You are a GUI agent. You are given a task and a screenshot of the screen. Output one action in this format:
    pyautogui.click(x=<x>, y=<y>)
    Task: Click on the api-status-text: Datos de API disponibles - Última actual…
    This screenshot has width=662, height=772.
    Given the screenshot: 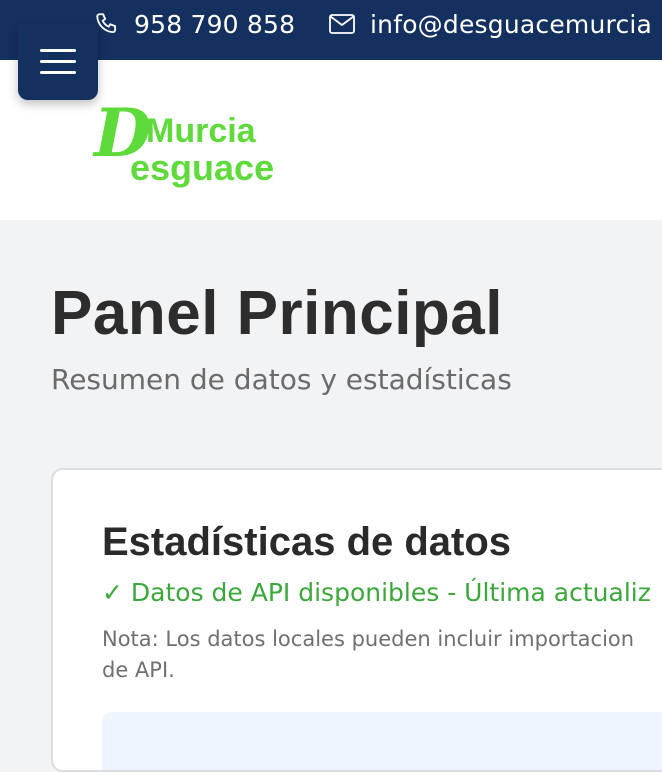 What is the action you would take?
    pyautogui.click(x=390, y=592)
    